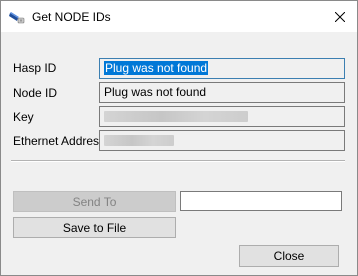 The width and height of the screenshot is (358, 276). What do you see at coordinates (261, 201) in the screenshot?
I see `send-to-input` at bounding box center [261, 201].